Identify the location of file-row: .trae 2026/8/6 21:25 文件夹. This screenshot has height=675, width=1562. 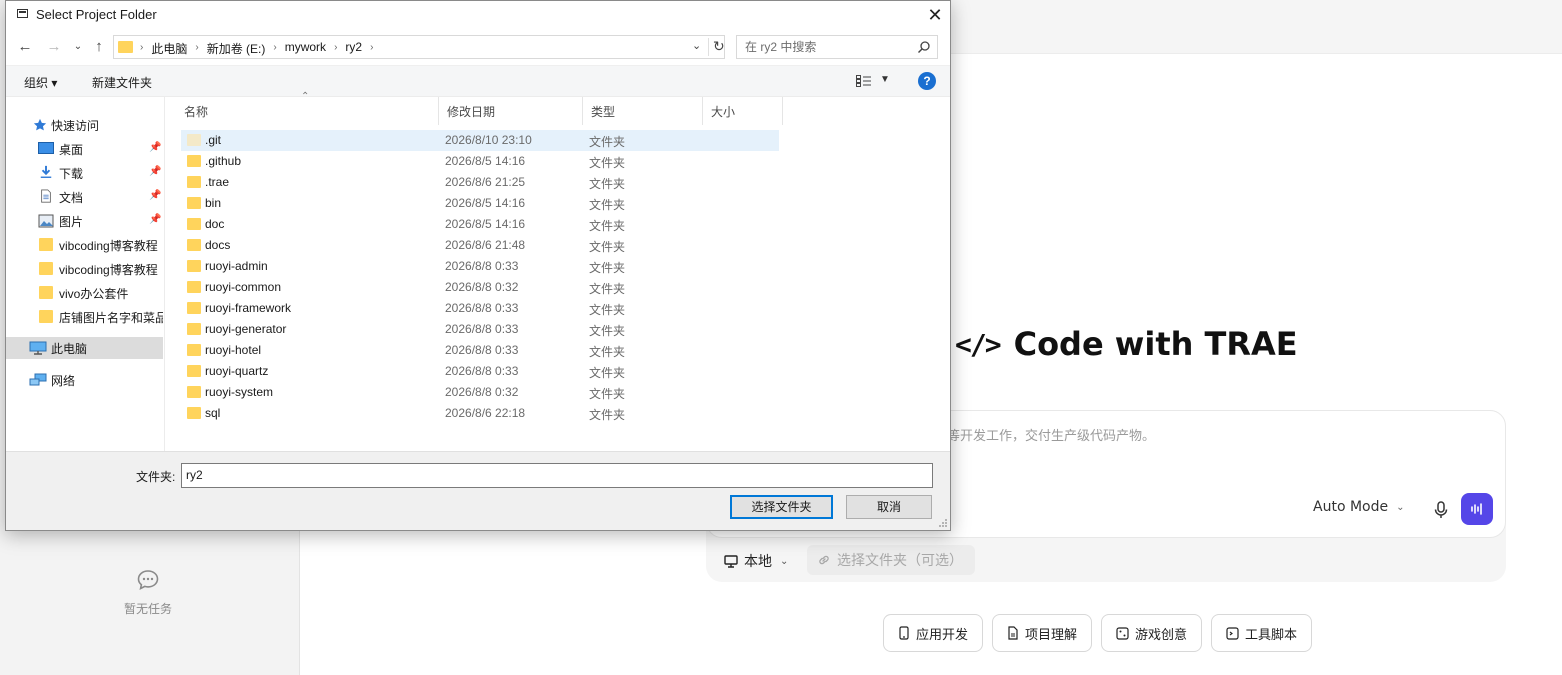
(480, 182).